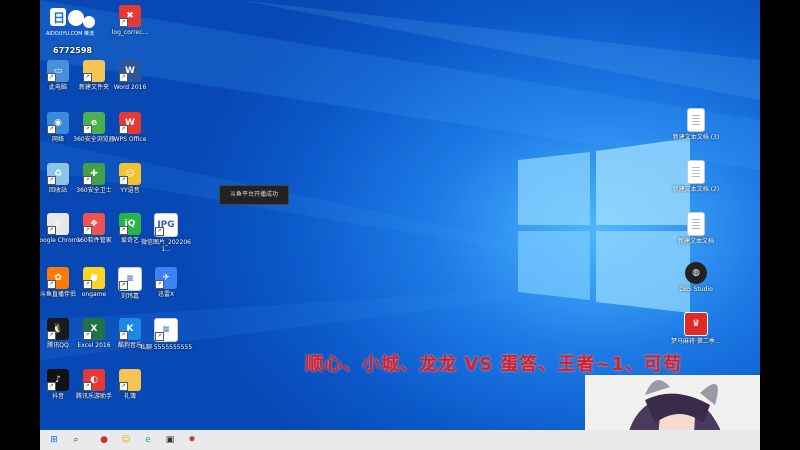 The width and height of the screenshot is (800, 450). I want to click on feishu-shortcut: ✈ ↗ 迅雷X, so click(166, 282).